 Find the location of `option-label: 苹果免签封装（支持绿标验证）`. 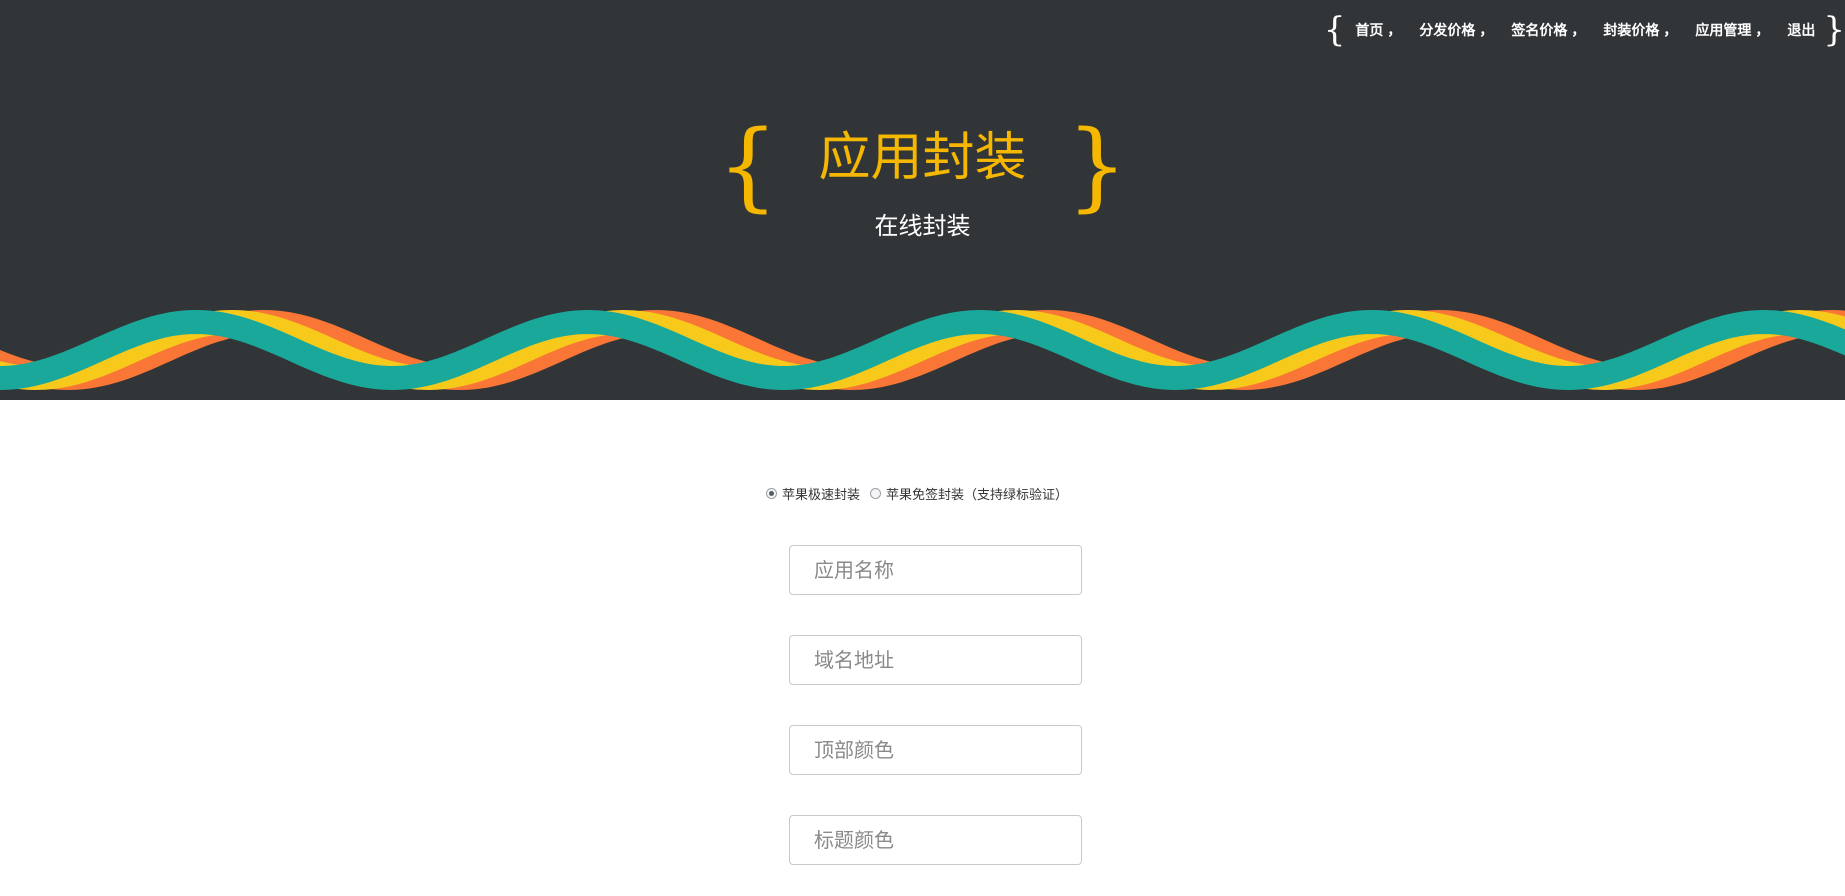

option-label: 苹果免签封装（支持绿标验证） is located at coordinates (977, 495).